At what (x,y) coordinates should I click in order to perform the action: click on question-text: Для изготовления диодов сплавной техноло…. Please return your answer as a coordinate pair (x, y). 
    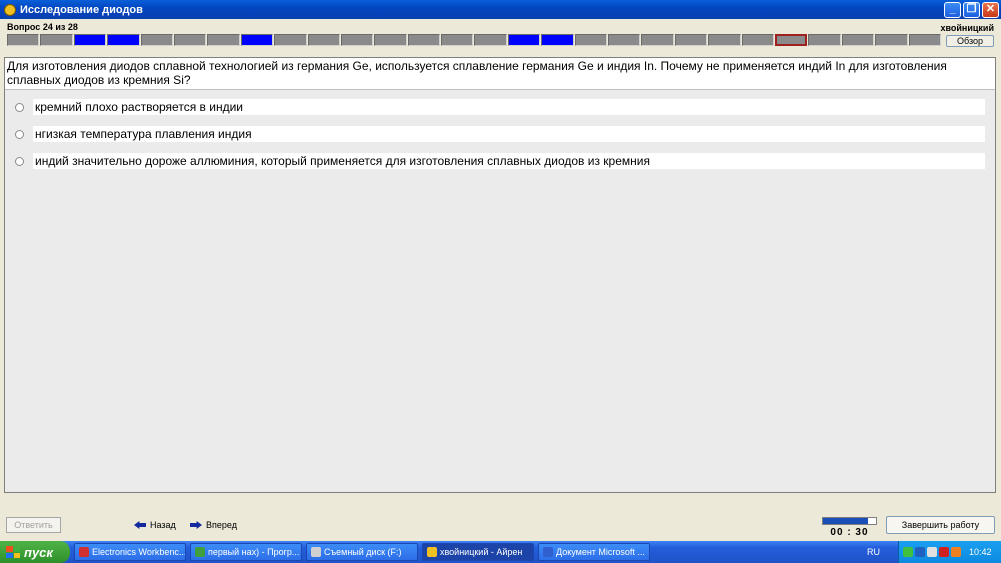
    Looking at the image, I should click on (500, 74).